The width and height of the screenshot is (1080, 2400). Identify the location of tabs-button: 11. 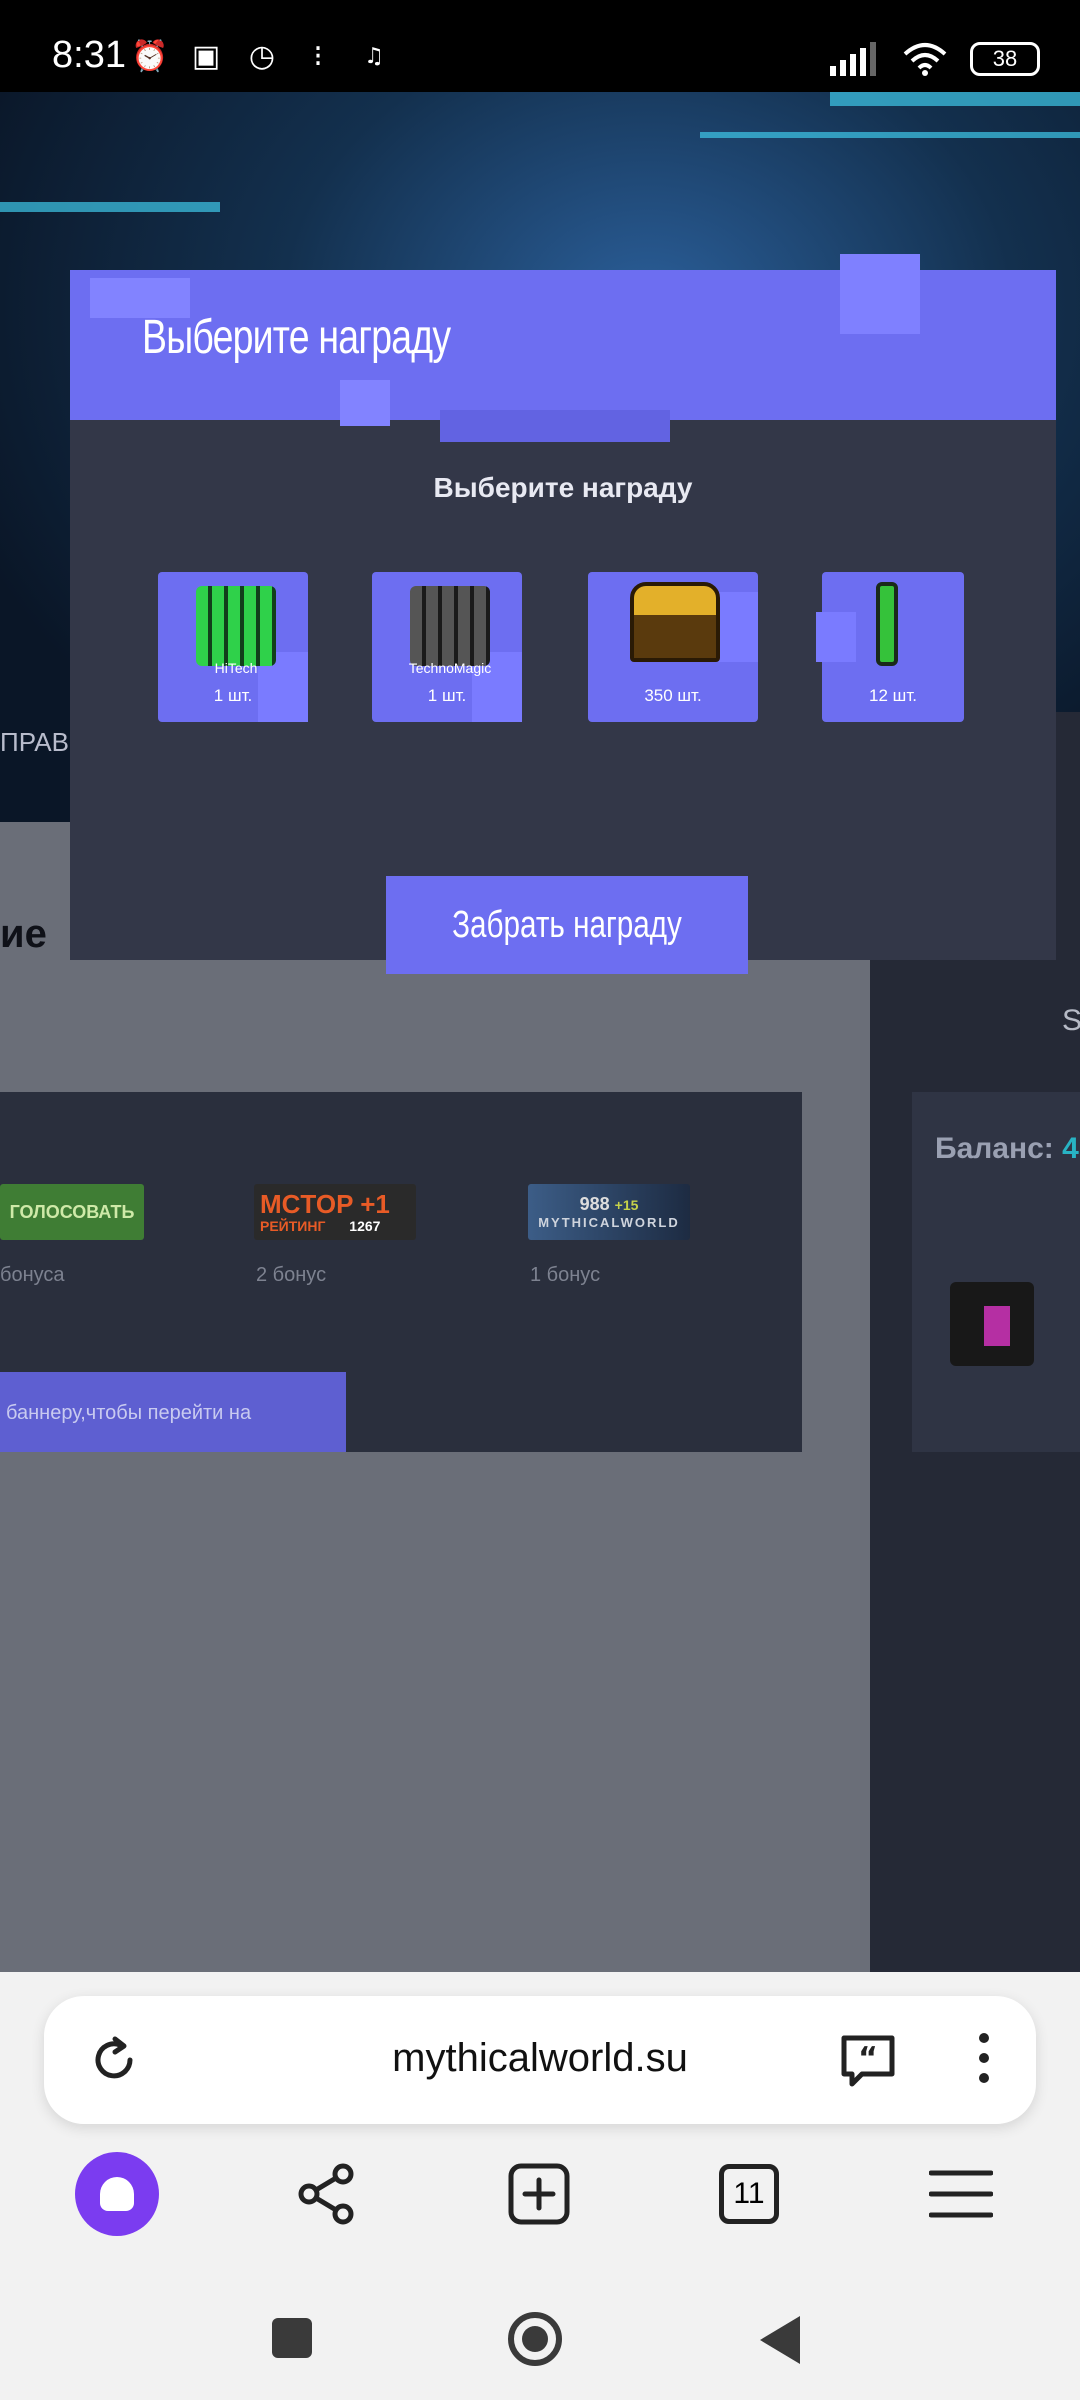
(749, 2194).